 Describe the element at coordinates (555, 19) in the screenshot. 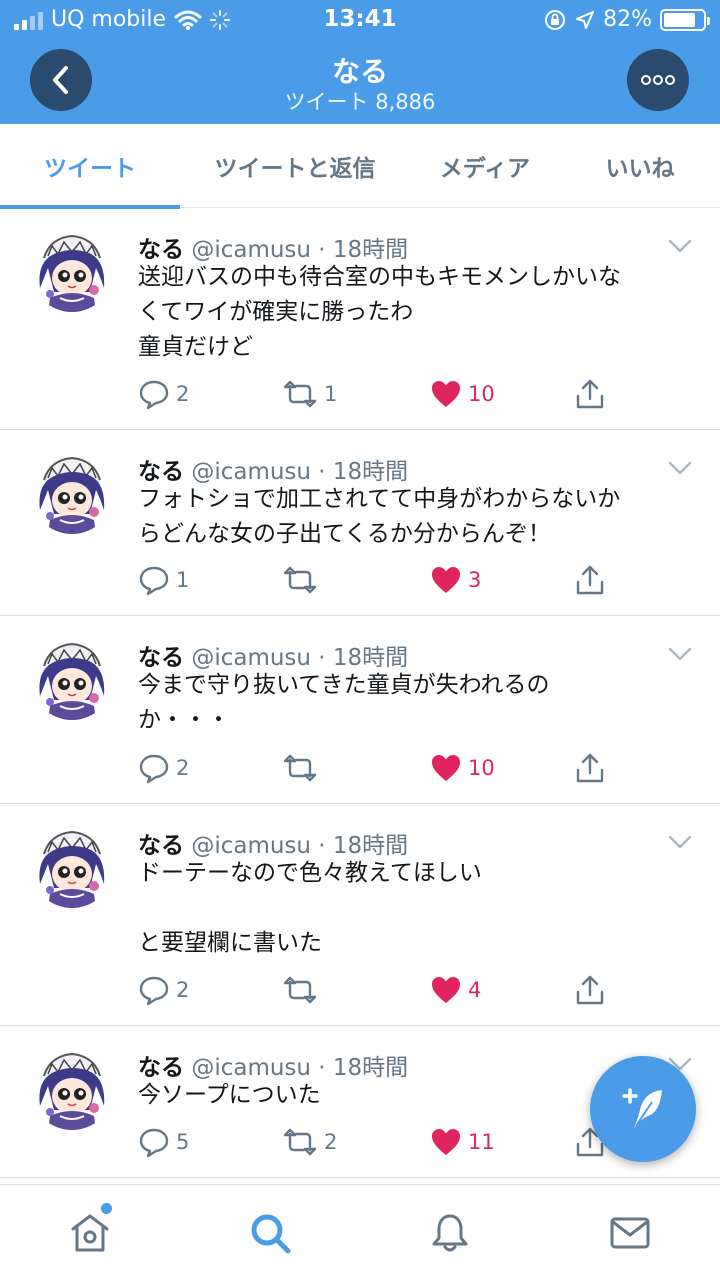

I see `rotation-lock-icon` at that location.